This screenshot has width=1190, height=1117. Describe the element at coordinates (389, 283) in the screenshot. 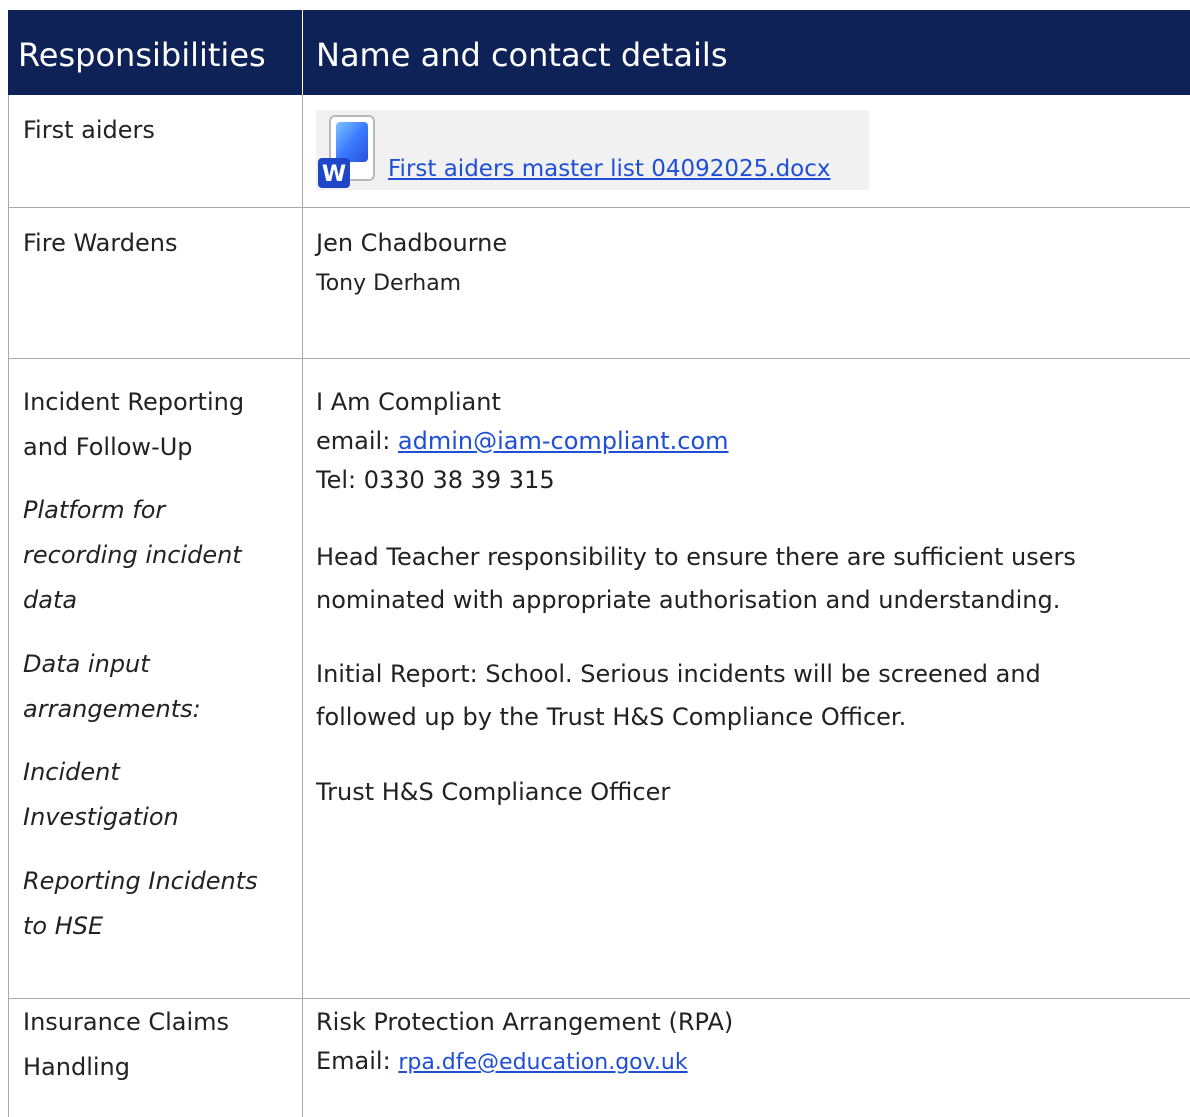

I see `fire-warden-name: Tony Derham` at that location.